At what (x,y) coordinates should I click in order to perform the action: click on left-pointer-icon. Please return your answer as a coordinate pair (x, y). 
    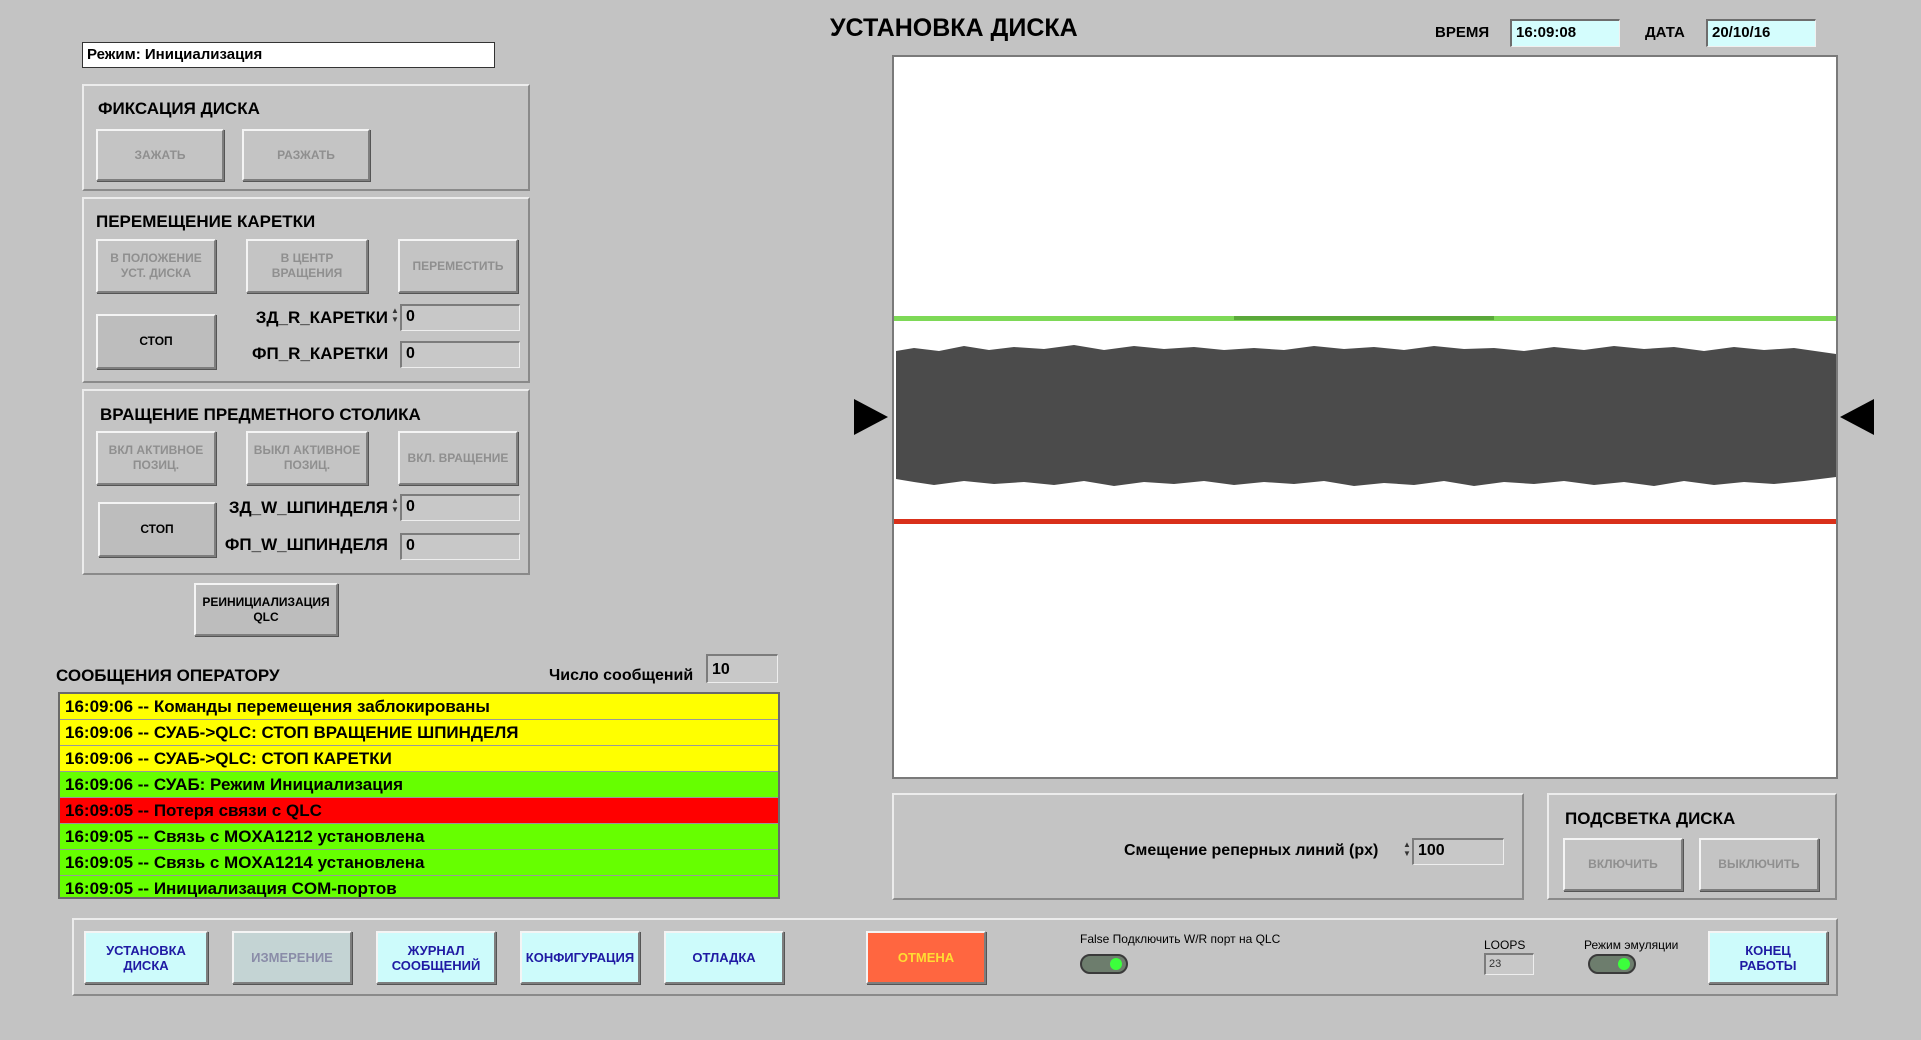
    Looking at the image, I should click on (871, 417).